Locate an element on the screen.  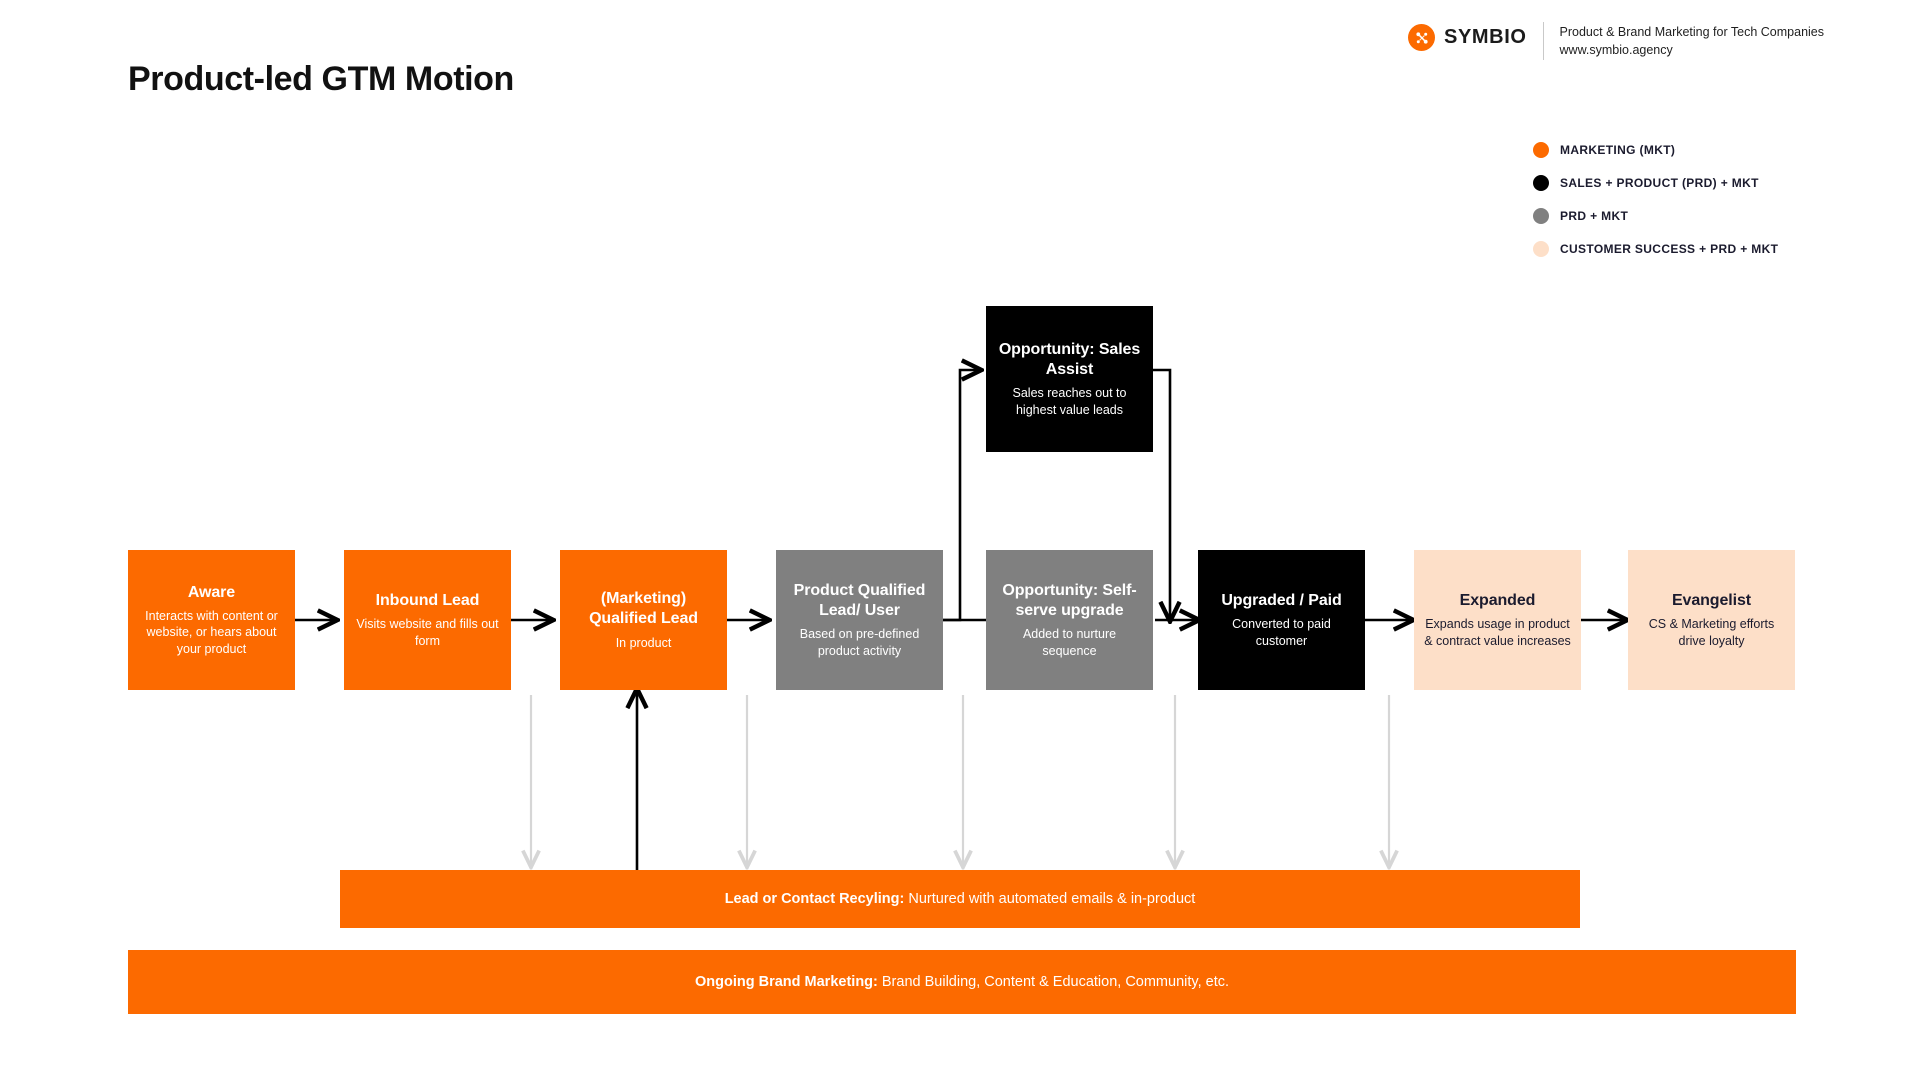
recycling-bar-label: Lead or Contact Recyling: is located at coordinates (814, 899).